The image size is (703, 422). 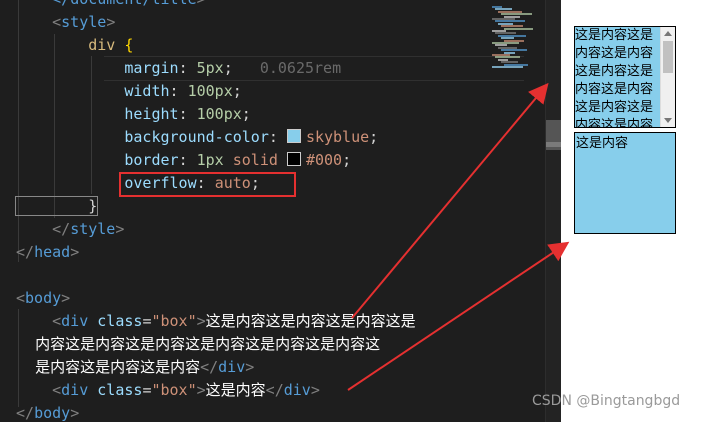 What do you see at coordinates (458, 316) in the screenshot?
I see `arrow-to-short-box` at bounding box center [458, 316].